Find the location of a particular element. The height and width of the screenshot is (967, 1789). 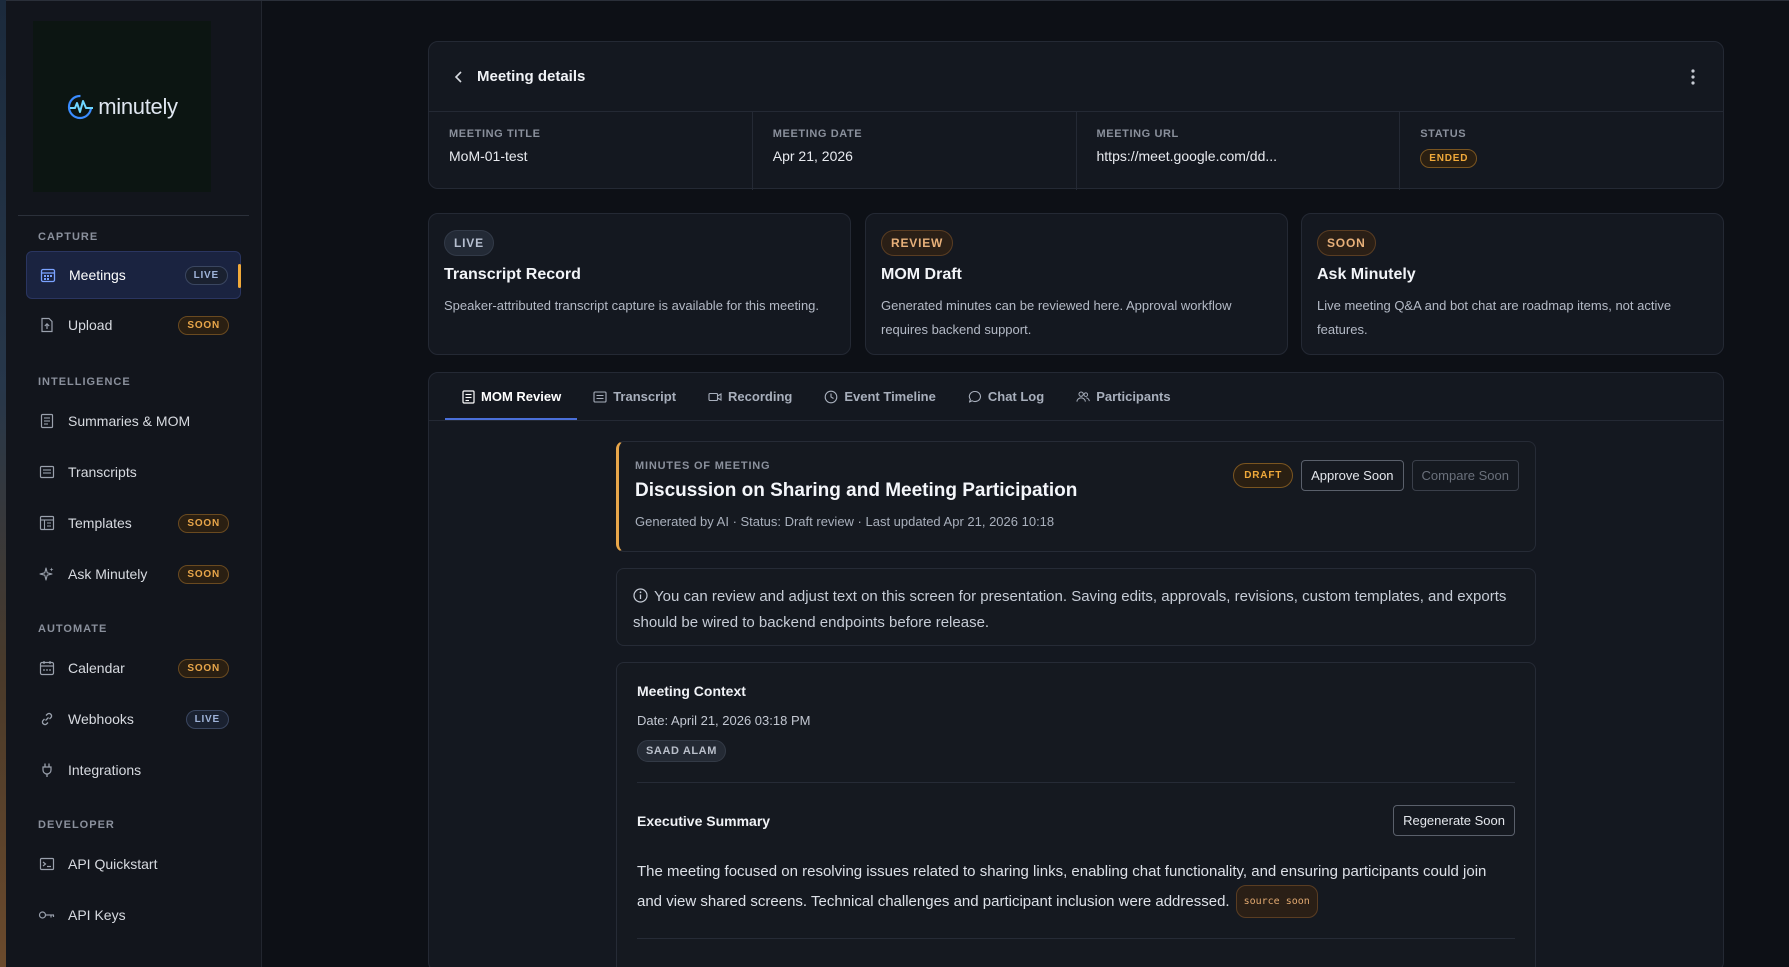

section-label-capture: CAPTURE is located at coordinates (68, 237).